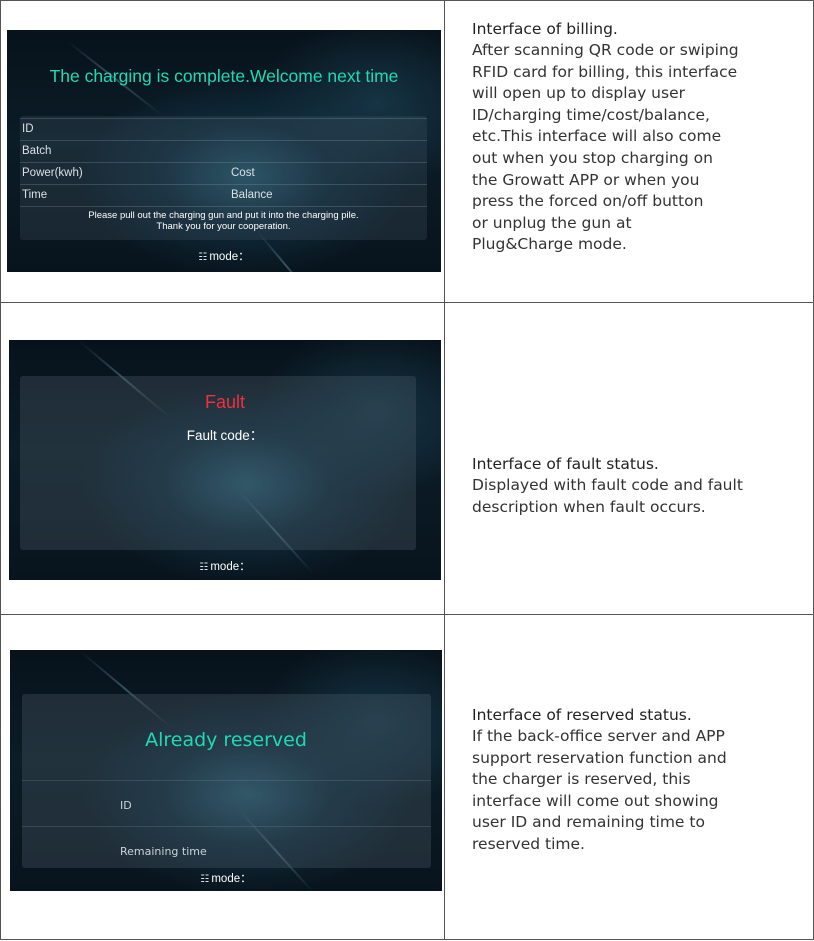  Describe the element at coordinates (223, 173) in the screenshot. I see `billing-row-power-cost: Power(kwh) Cost` at that location.